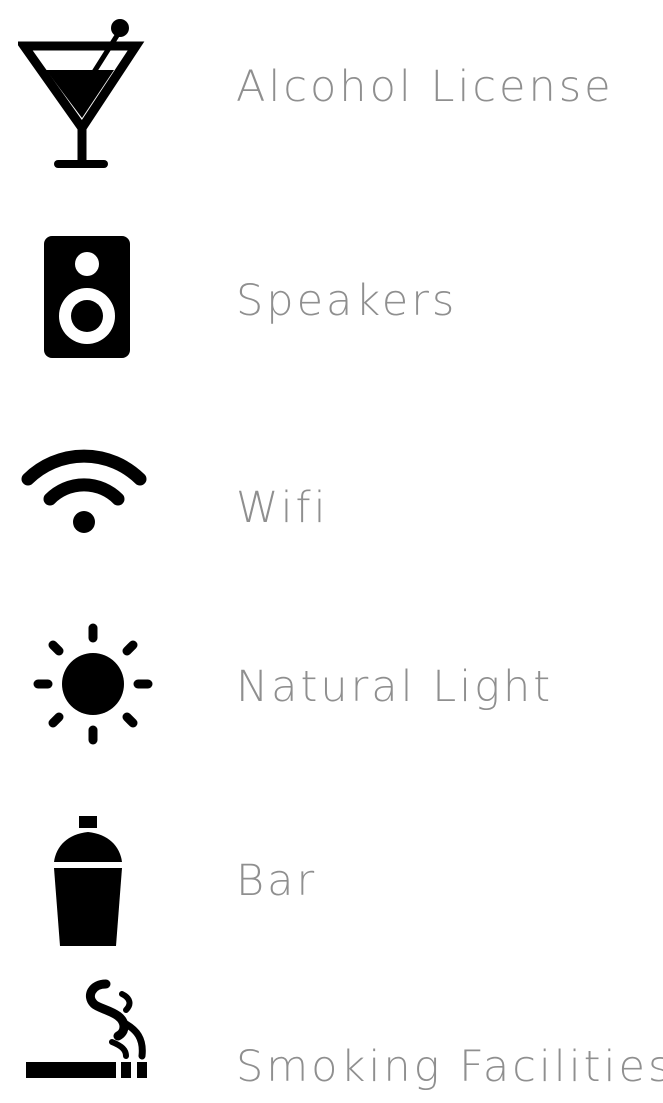 The image size is (663, 1103). Describe the element at coordinates (331, 883) in the screenshot. I see `amenity-bar: Bar` at that location.